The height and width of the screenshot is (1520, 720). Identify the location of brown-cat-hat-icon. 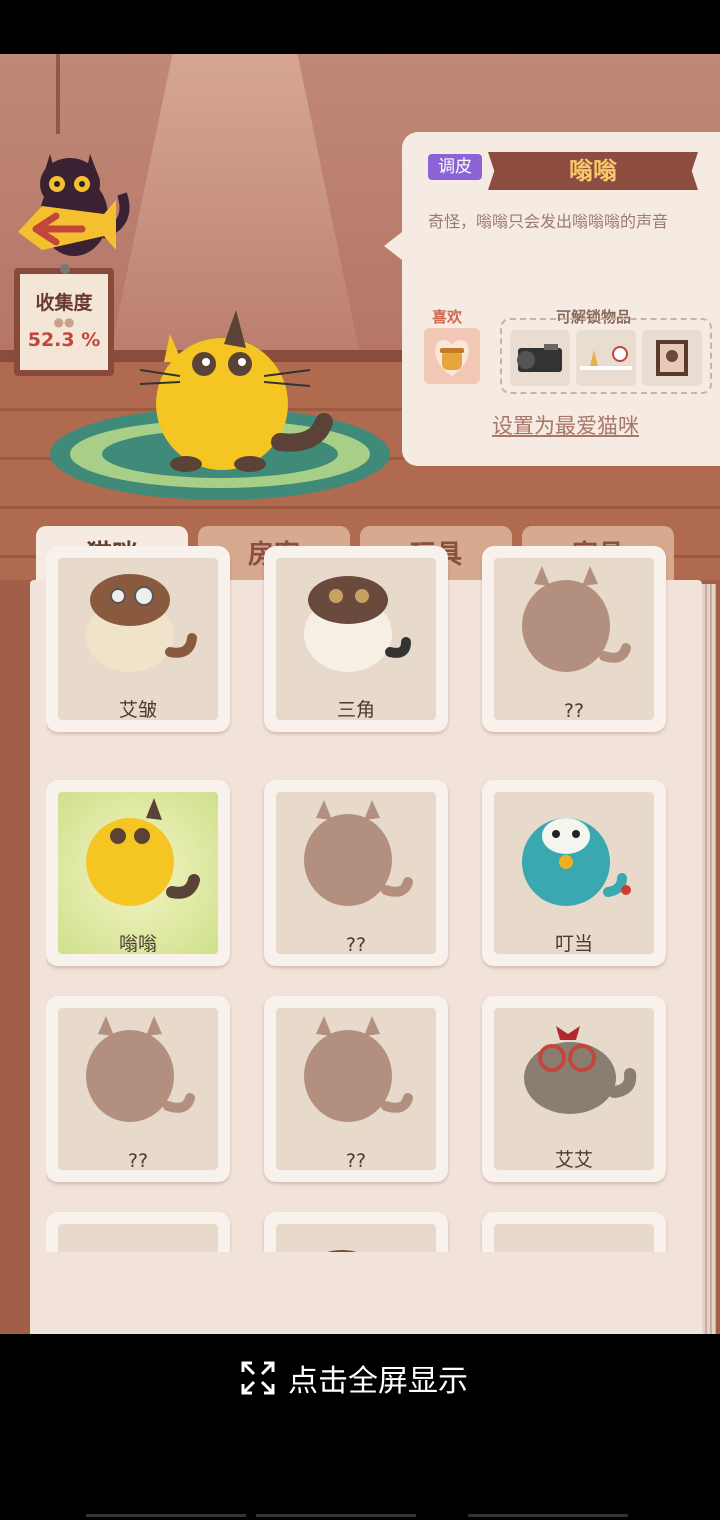
(342, 1251).